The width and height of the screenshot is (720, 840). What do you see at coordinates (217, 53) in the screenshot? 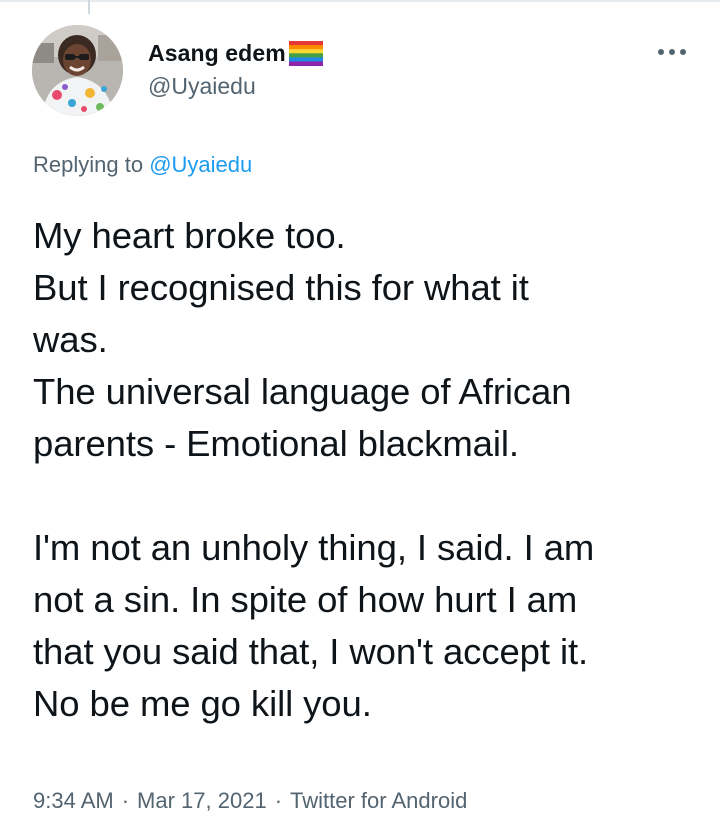
I see `display-name: Asang edem` at bounding box center [217, 53].